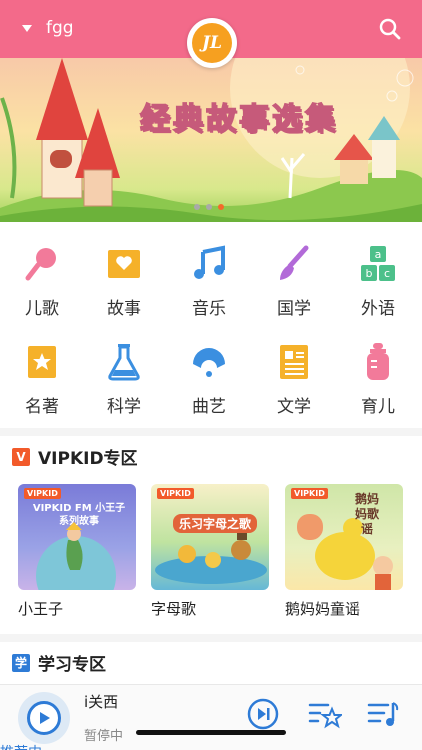 Image resolution: width=422 pixels, height=750 pixels. Describe the element at coordinates (21, 746) in the screenshot. I see `peek-tab-label: 推荐内` at that location.